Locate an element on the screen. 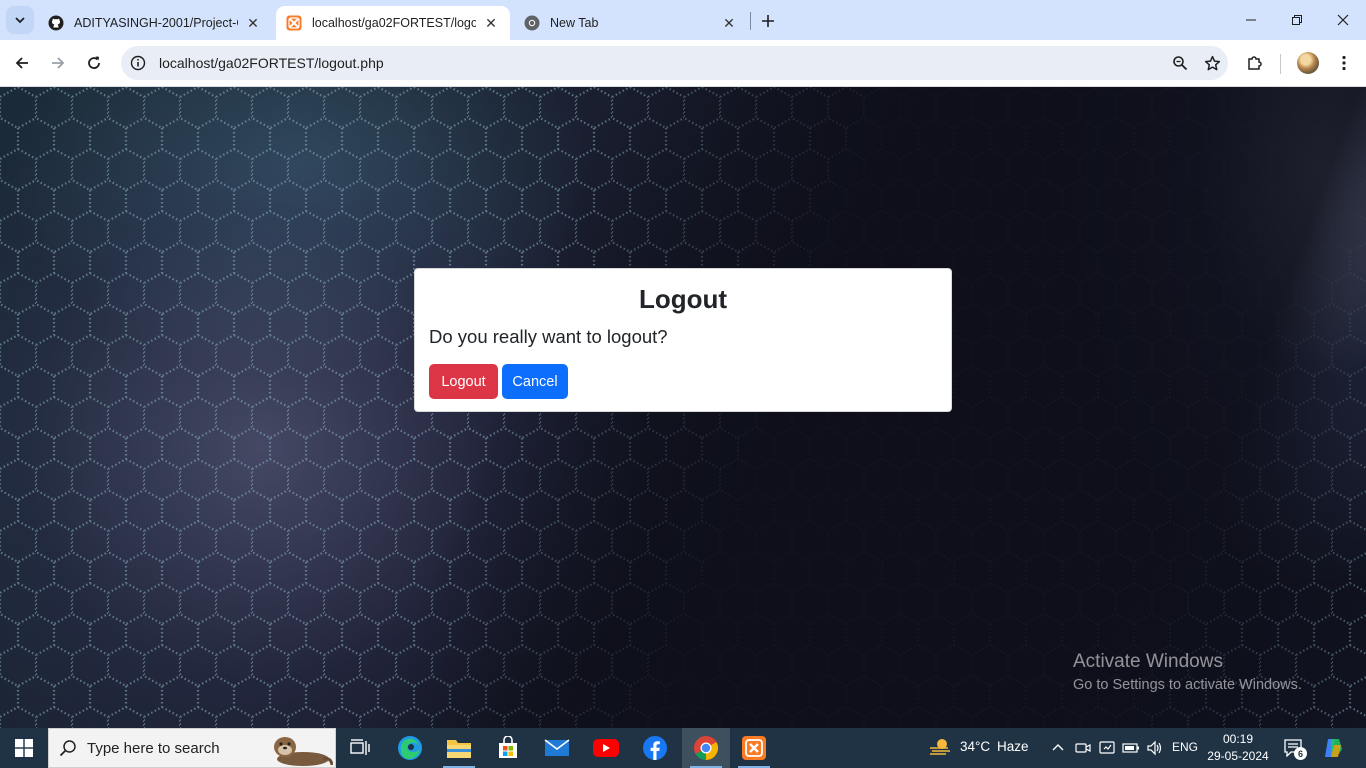  taskbar-app-file-explorer is located at coordinates (459, 748).